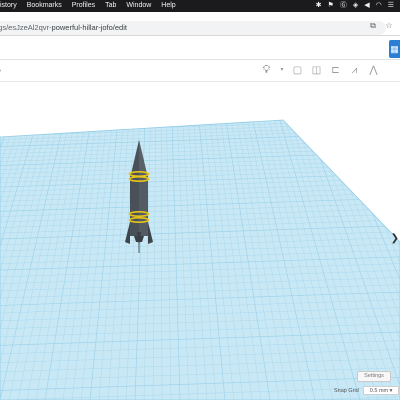  I want to click on collapse-panel-icon: ❯, so click(395, 238).